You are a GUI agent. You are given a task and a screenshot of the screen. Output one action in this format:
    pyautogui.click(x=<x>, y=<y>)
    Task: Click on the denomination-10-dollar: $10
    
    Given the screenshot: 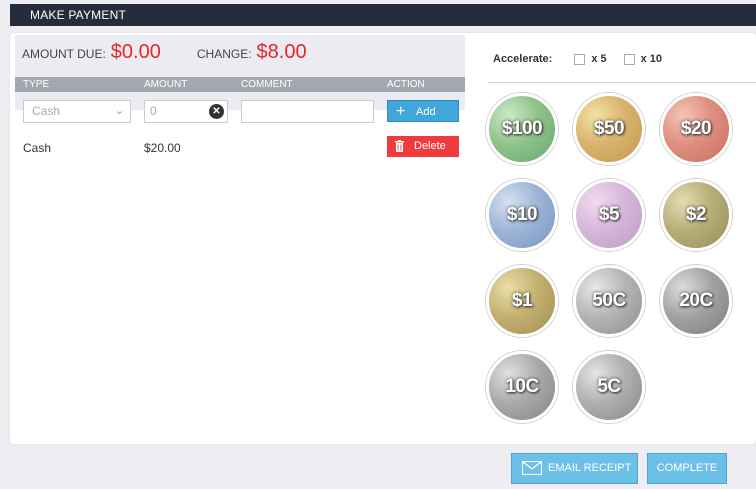 What is the action you would take?
    pyautogui.click(x=522, y=215)
    